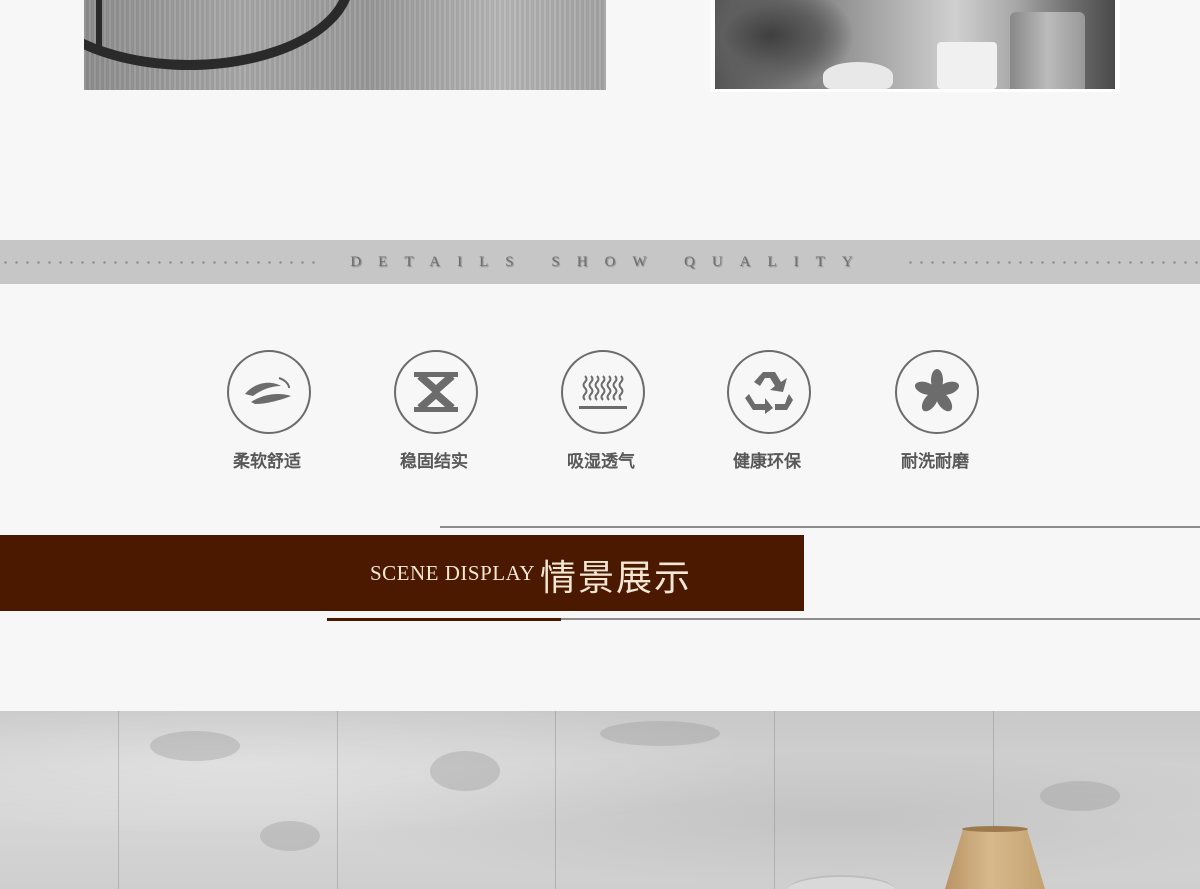  I want to click on details-band: DETAILS SHOW QUALITY, so click(600, 262).